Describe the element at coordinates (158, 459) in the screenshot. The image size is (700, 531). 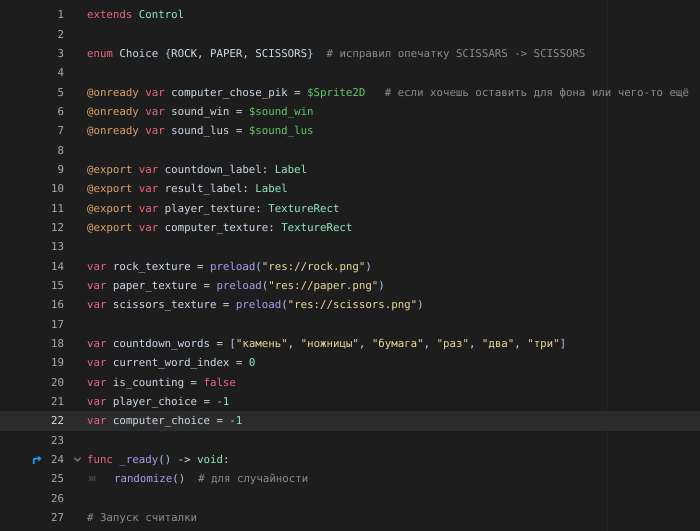
I see `code-line: func _ready() -> void:` at that location.